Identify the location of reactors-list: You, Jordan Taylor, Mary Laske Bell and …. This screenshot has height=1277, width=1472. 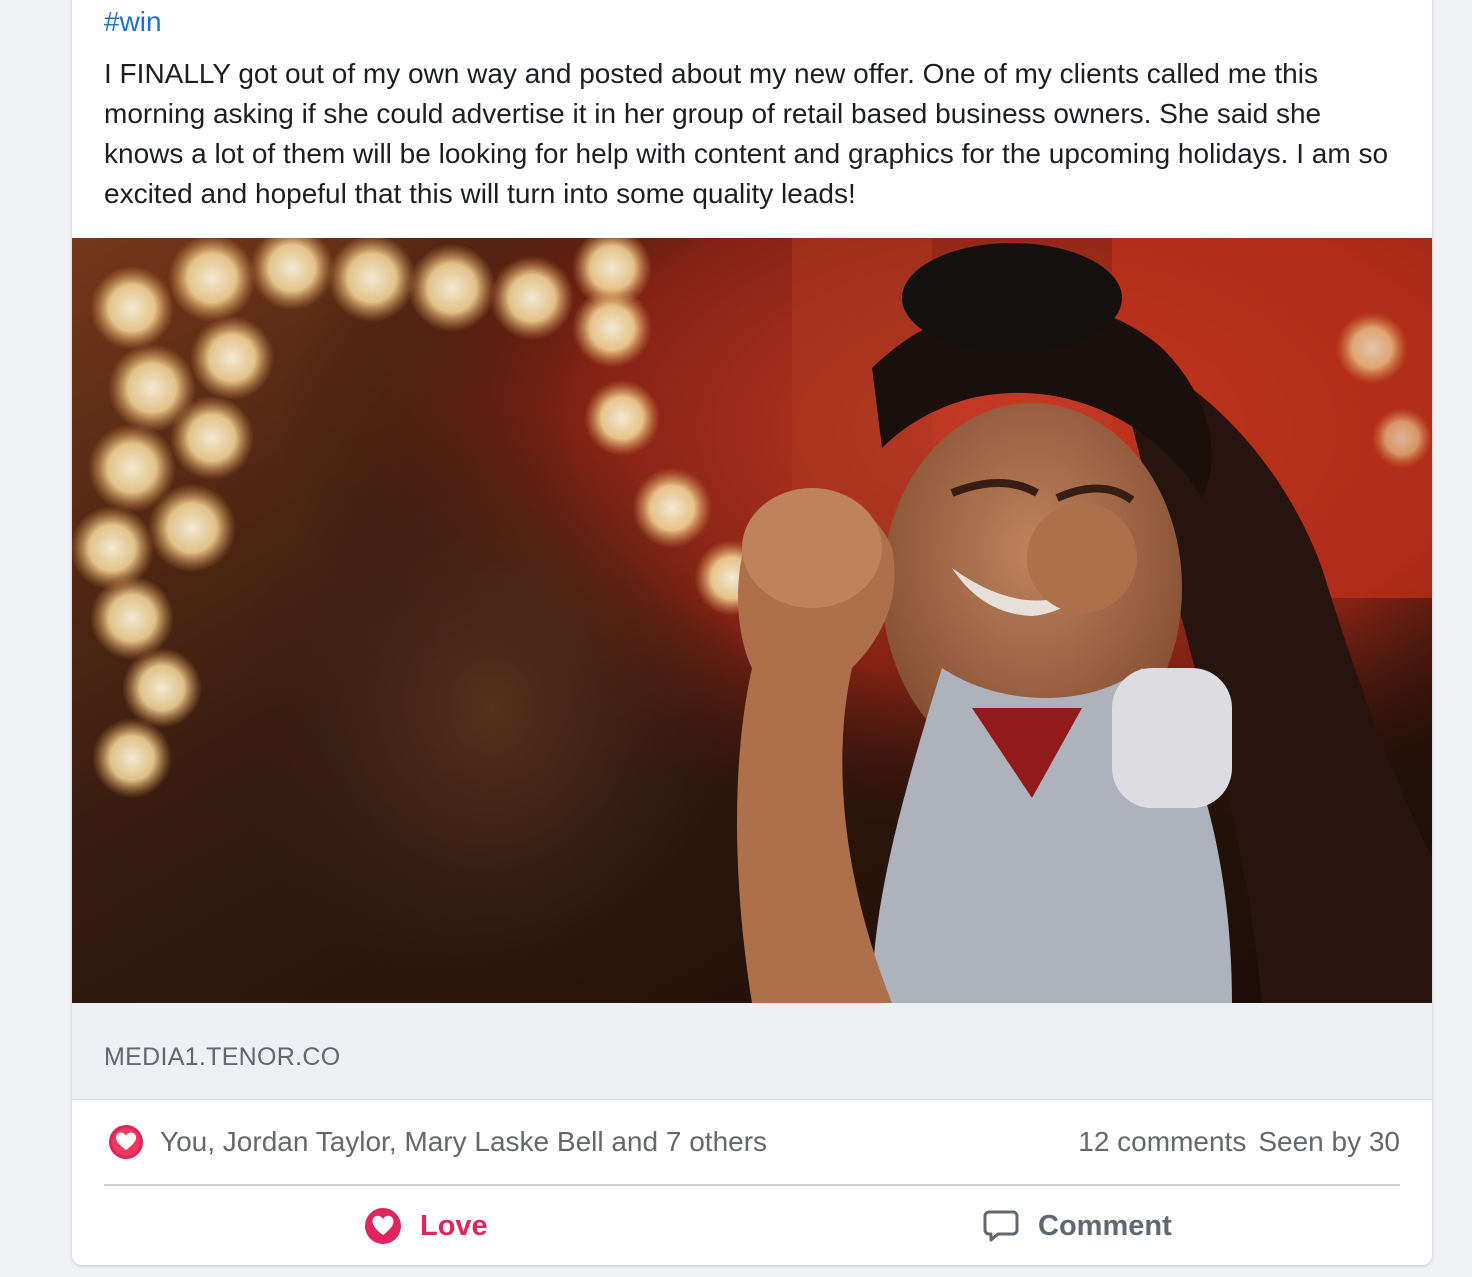
(463, 1142).